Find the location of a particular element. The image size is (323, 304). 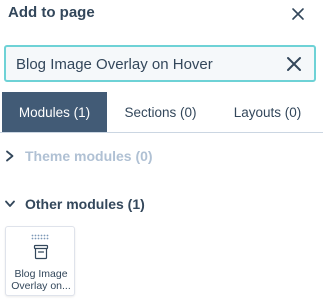

tab-sections: Sections (0) is located at coordinates (160, 112).